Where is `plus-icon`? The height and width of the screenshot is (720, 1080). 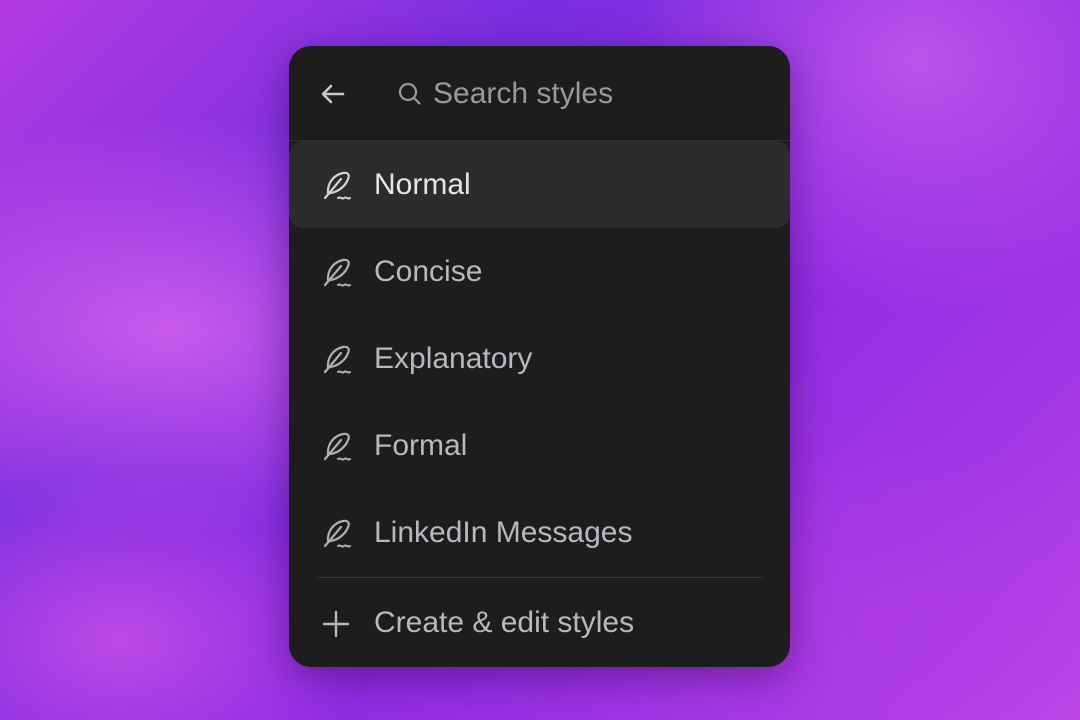
plus-icon is located at coordinates (336, 624).